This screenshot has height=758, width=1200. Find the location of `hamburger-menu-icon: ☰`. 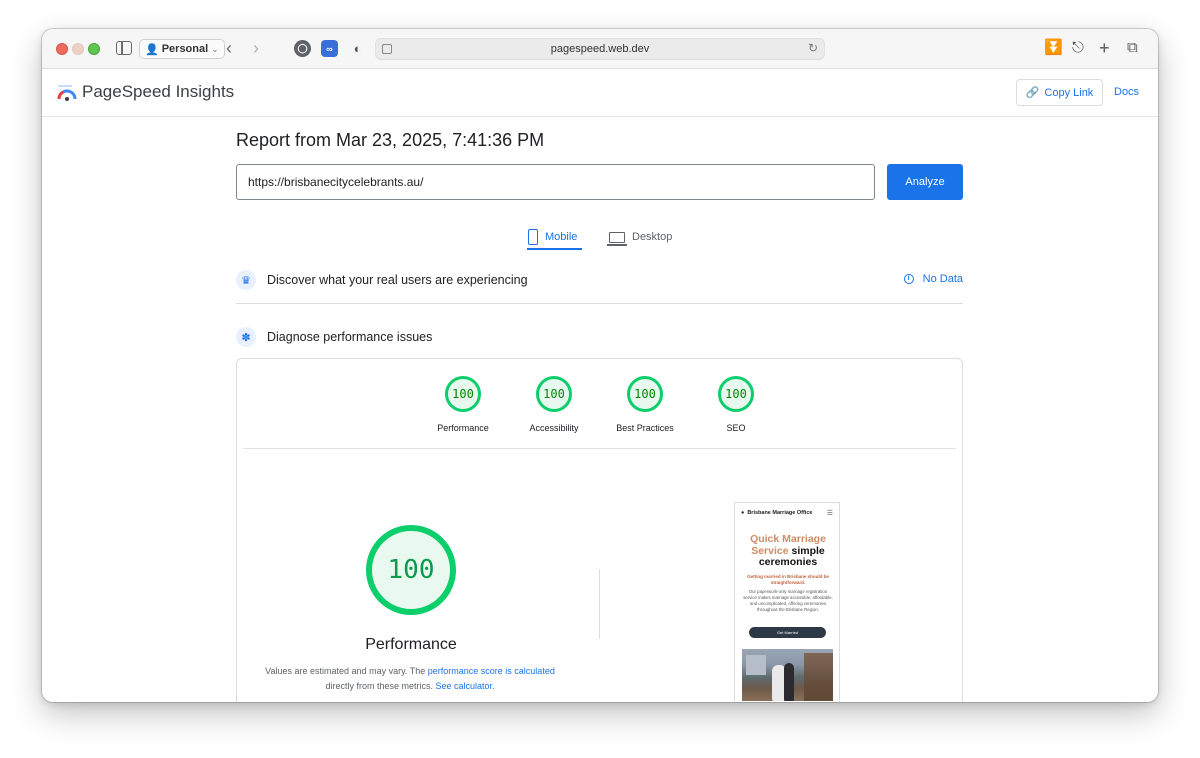

hamburger-menu-icon: ☰ is located at coordinates (829, 513).